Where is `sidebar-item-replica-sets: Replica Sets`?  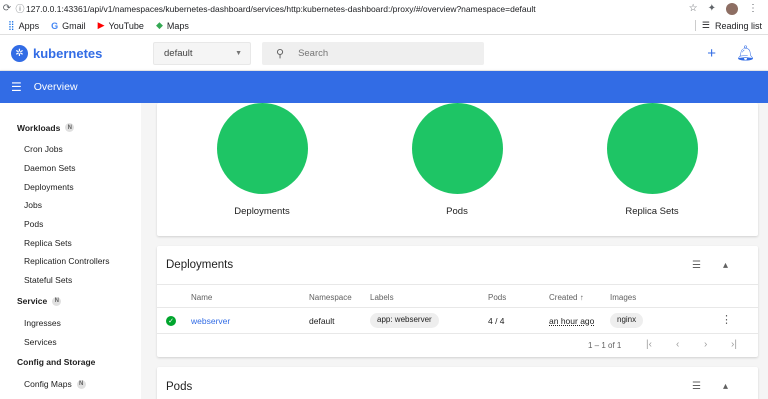
sidebar-item-replica-sets: Replica Sets is located at coordinates (70, 242).